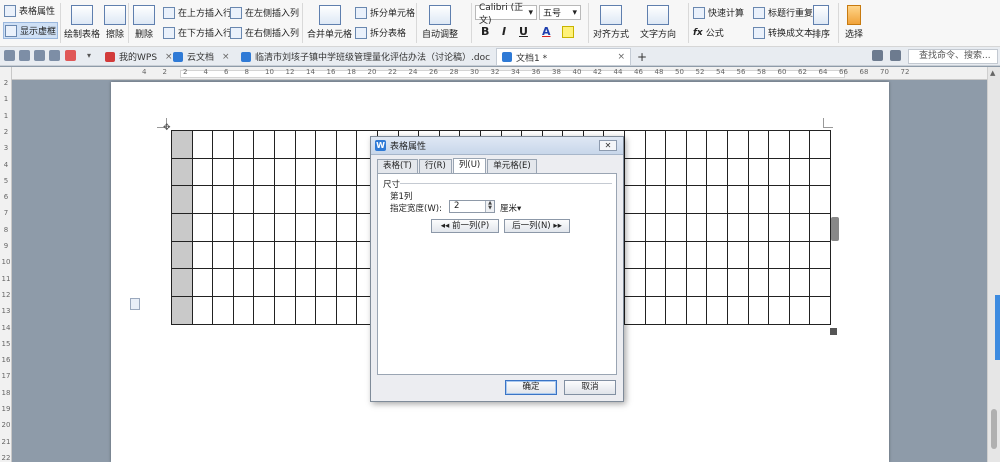 This screenshot has height=462, width=1000. Describe the element at coordinates (537, 226) in the screenshot. I see `next-column-button: 后一列(N) ▸▸` at that location.